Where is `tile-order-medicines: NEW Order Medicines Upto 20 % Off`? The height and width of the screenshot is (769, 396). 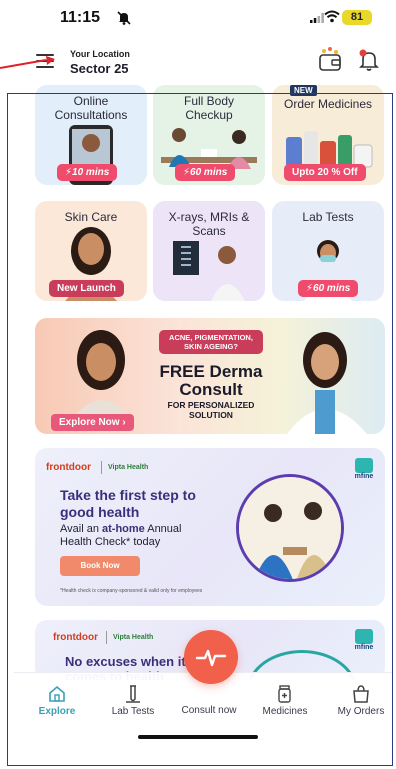 tile-order-medicines: NEW Order Medicines Upto 20 % Off is located at coordinates (328, 135).